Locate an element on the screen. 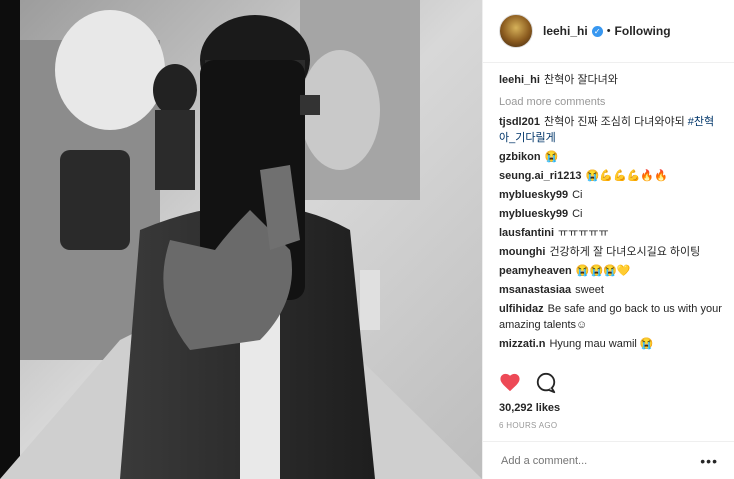 This screenshot has height=479, width=734. load-more-comments: Load more comments is located at coordinates (611, 102).